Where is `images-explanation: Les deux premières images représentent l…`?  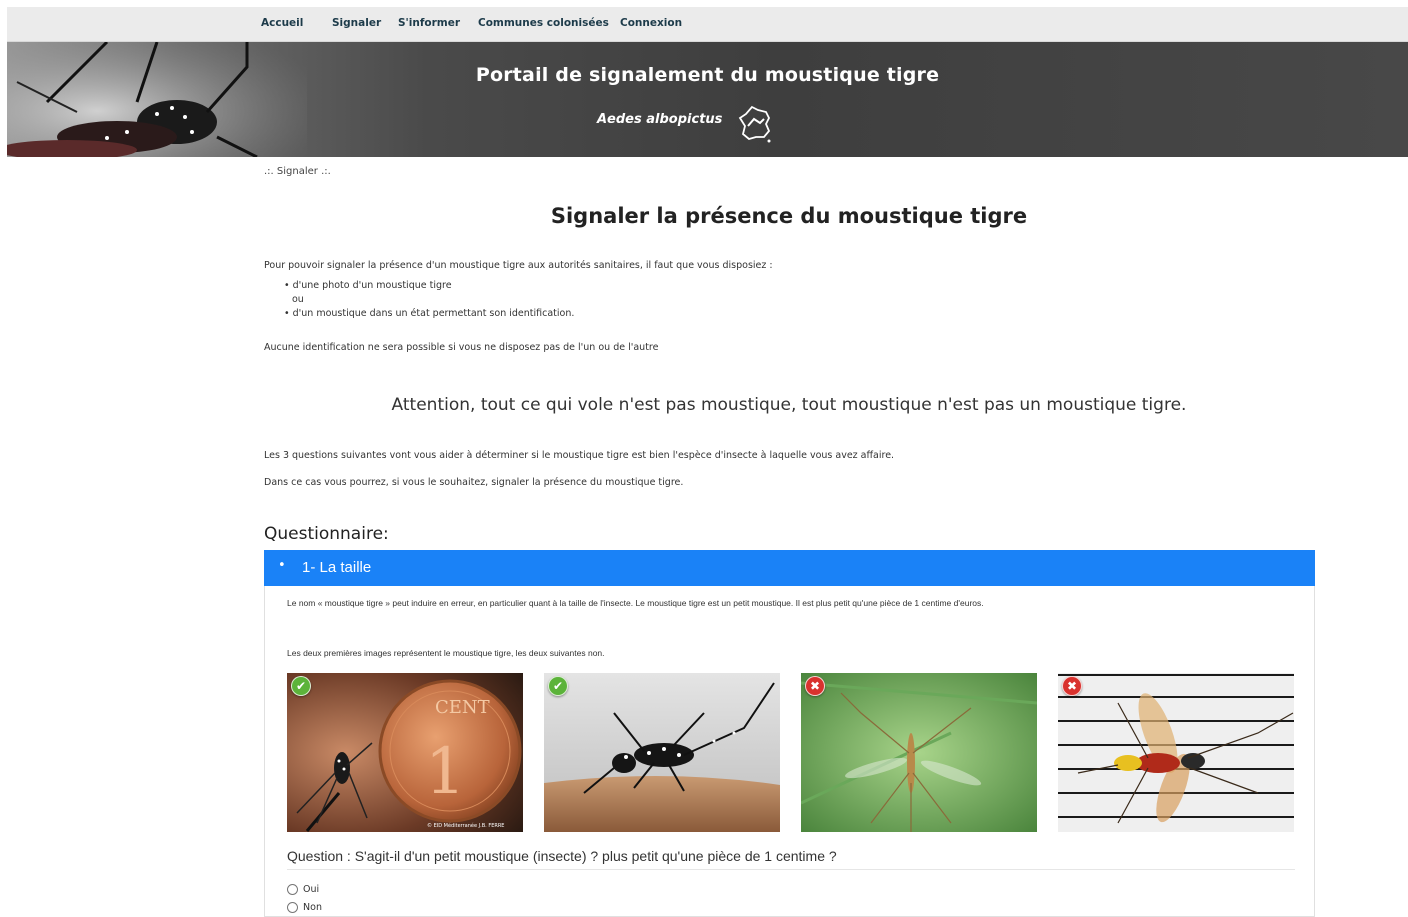
images-explanation: Les deux premières images représentent l… is located at coordinates (446, 653).